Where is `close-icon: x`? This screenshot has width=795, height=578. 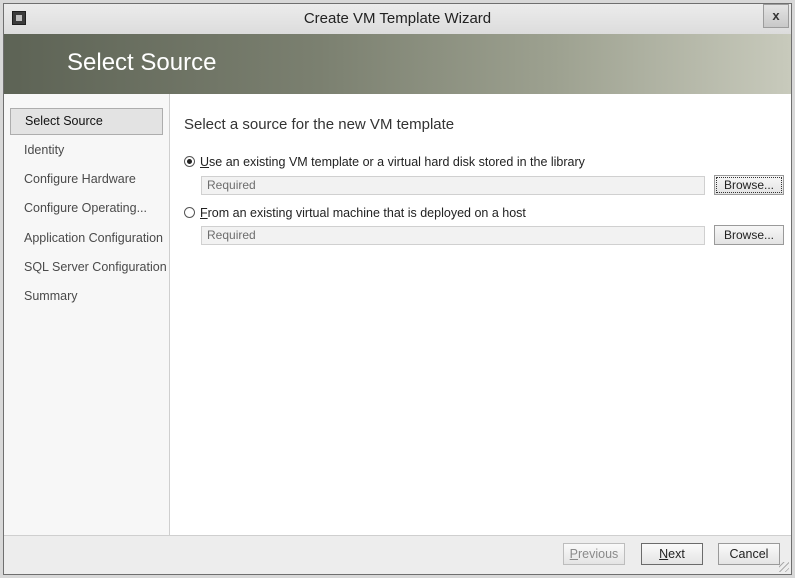
close-icon: x is located at coordinates (776, 15).